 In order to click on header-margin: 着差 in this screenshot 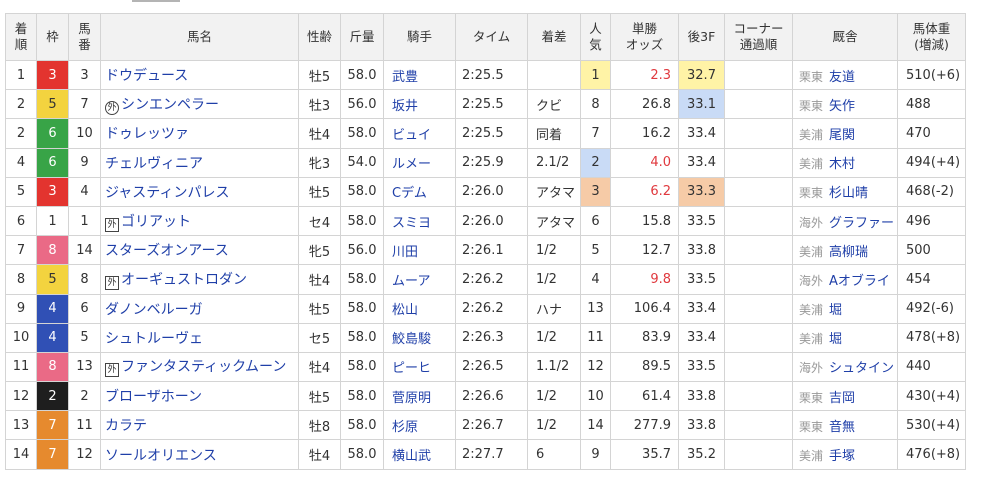, I will do `click(554, 37)`.